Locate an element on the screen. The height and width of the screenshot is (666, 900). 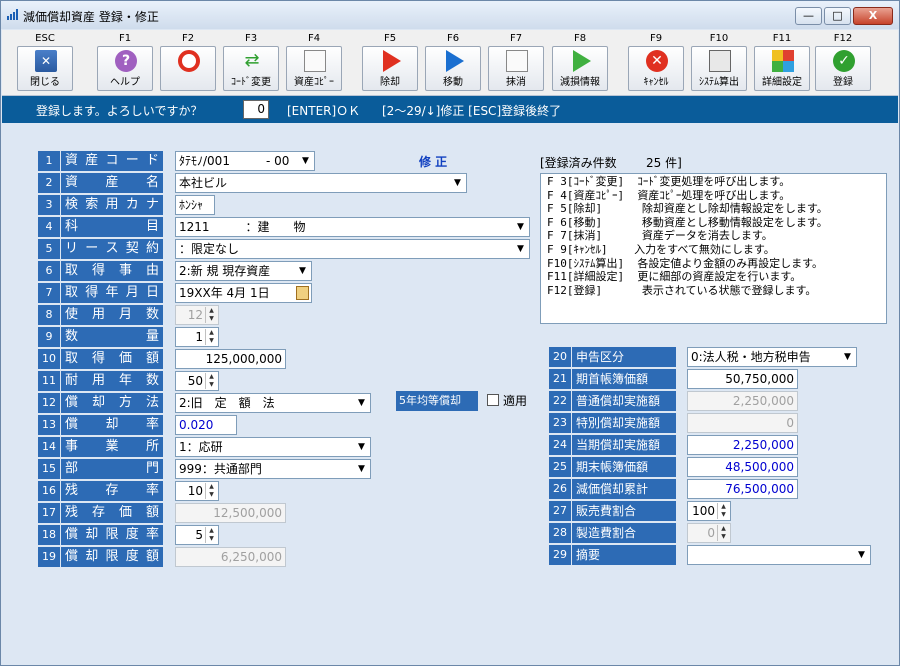
toolbar-f6-button: 移動 is located at coordinates (453, 68).